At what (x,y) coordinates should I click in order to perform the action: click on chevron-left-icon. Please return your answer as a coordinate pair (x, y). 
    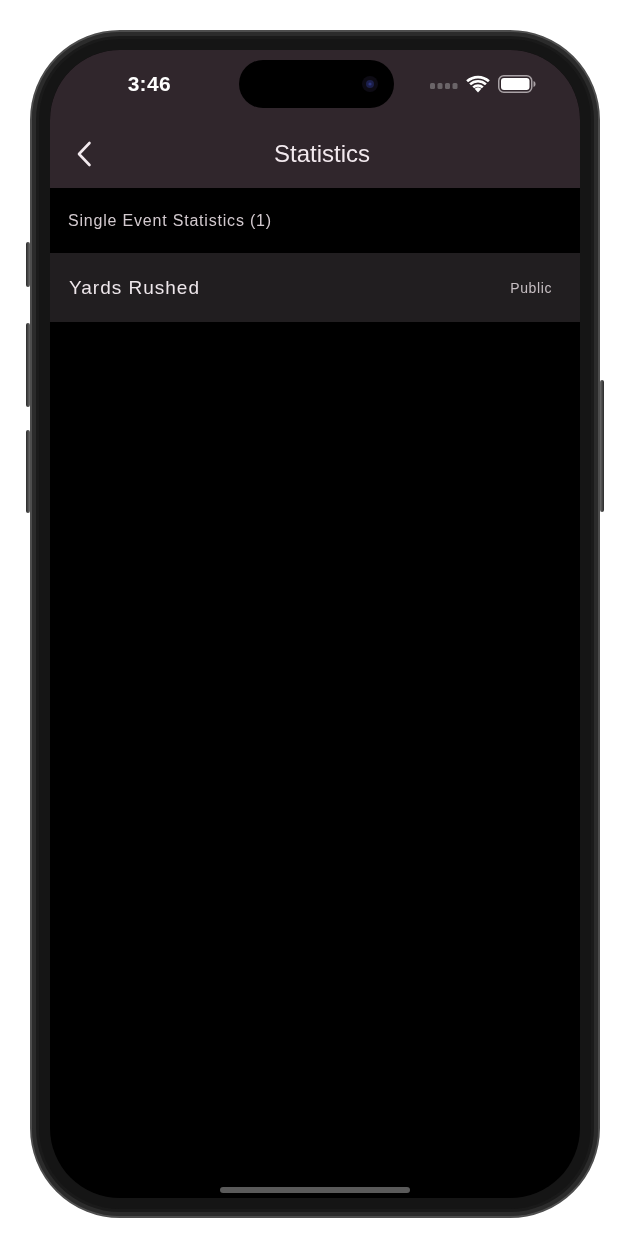
    Looking at the image, I should click on (84, 154).